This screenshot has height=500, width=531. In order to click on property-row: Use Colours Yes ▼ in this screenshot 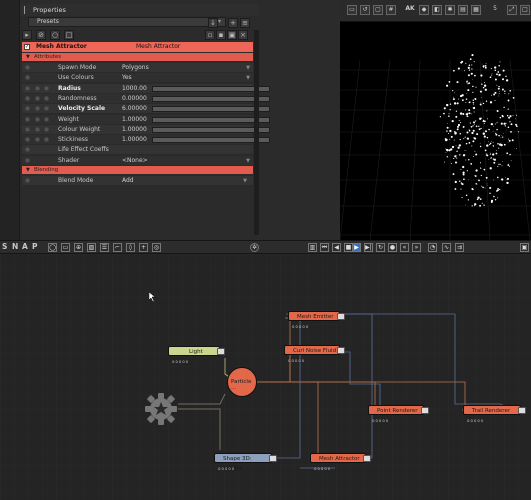, I will do `click(137, 78)`.